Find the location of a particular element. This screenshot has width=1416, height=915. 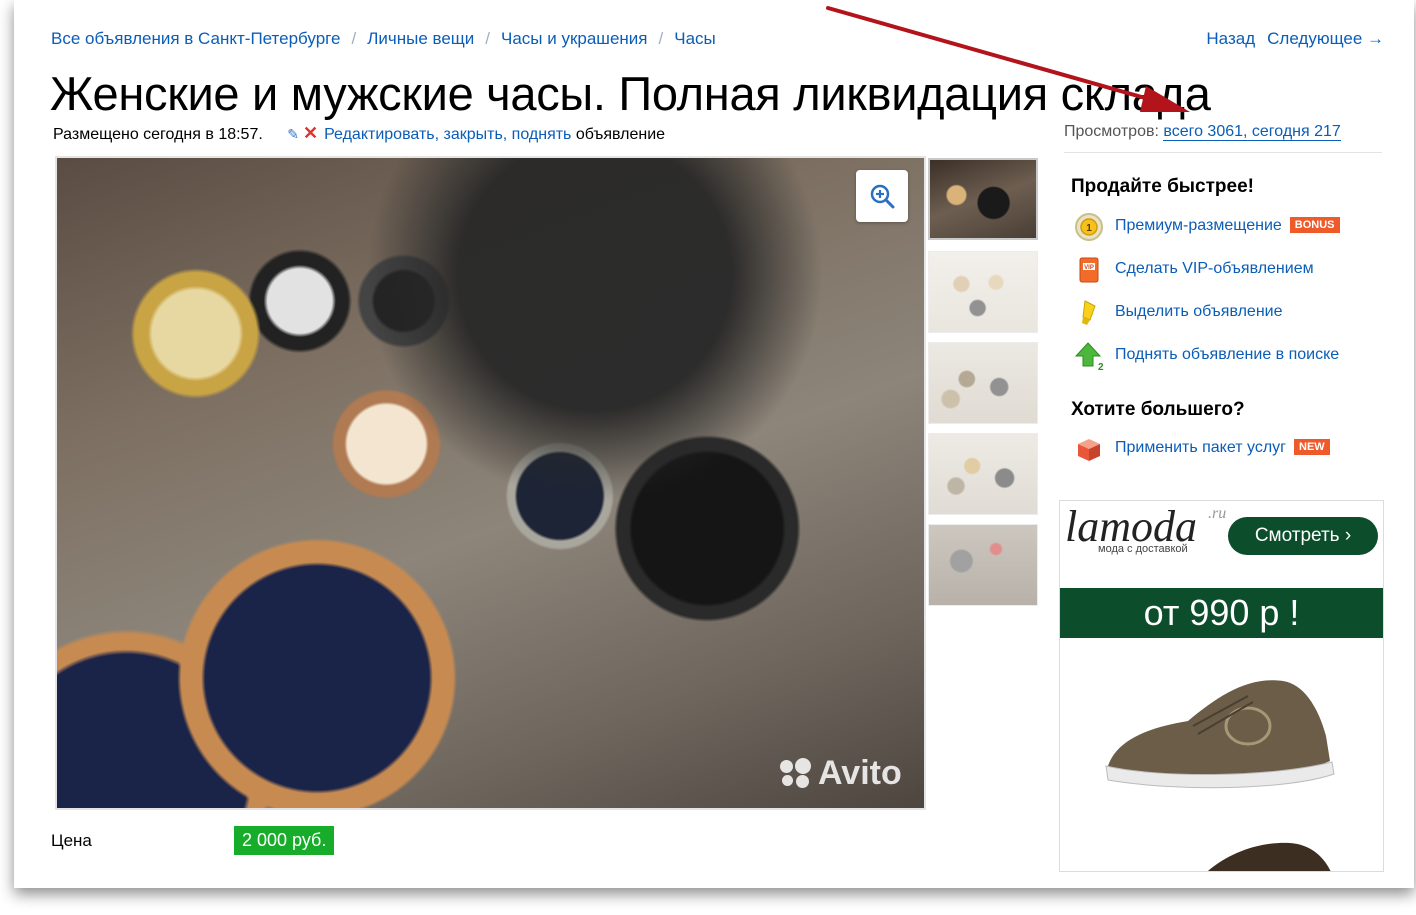

ad-tagline: мода с доставкой is located at coordinates (1143, 549).